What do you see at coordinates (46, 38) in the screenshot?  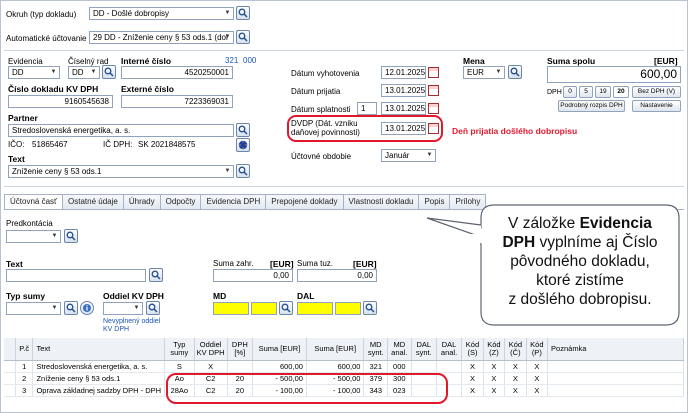 I see `auto-label: Automatické účtovanie` at bounding box center [46, 38].